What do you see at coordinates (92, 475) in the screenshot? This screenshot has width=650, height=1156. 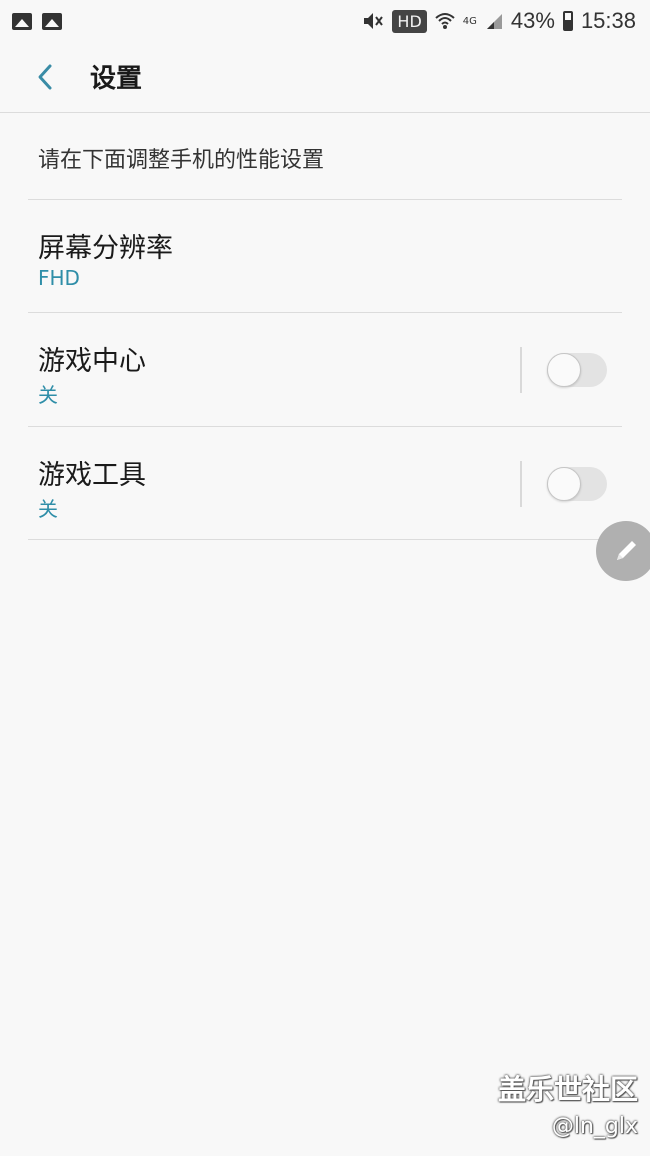 I see `setting-title: 游戏工具` at bounding box center [92, 475].